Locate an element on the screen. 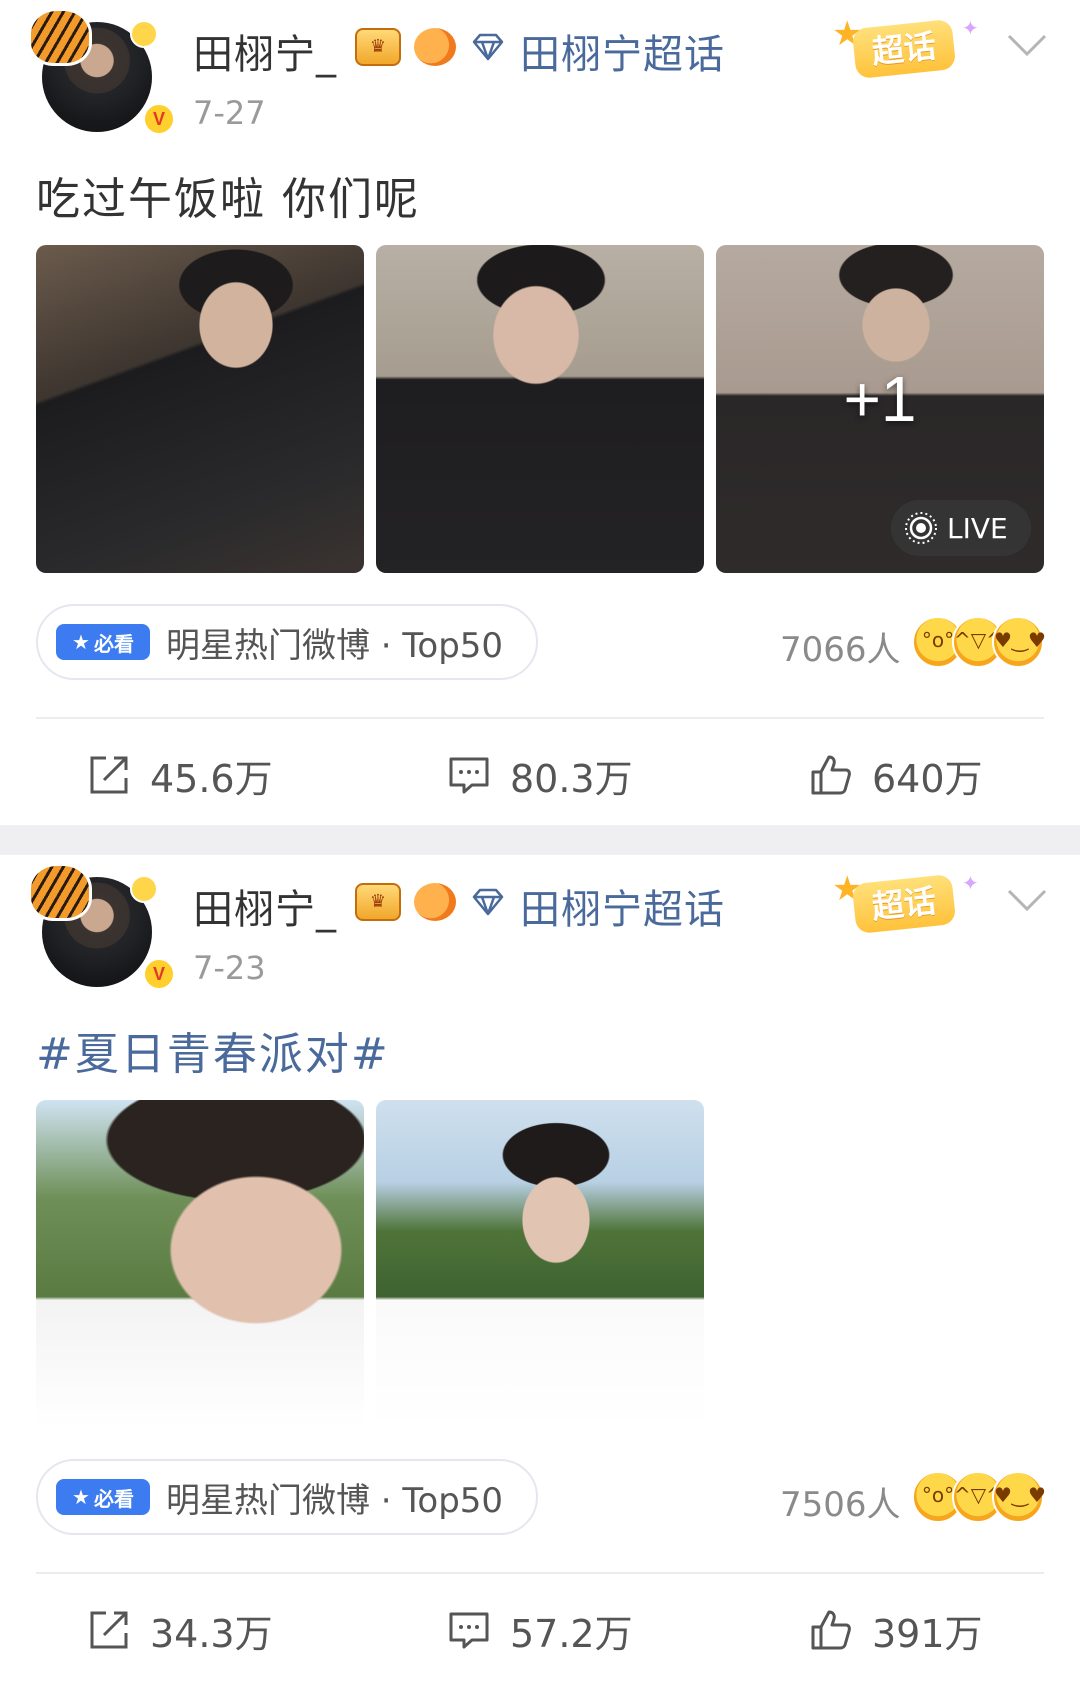 Image resolution: width=1080 pixels, height=1707 pixels. share-button: 34.3万 is located at coordinates (179, 1630).